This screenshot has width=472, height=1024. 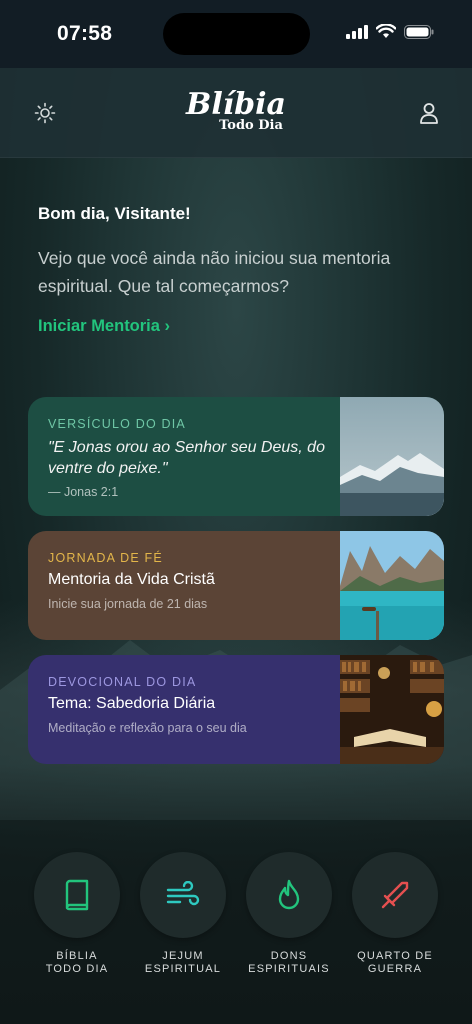 What do you see at coordinates (83, 492) in the screenshot?
I see `verse-reference: — Jonas 2:1` at bounding box center [83, 492].